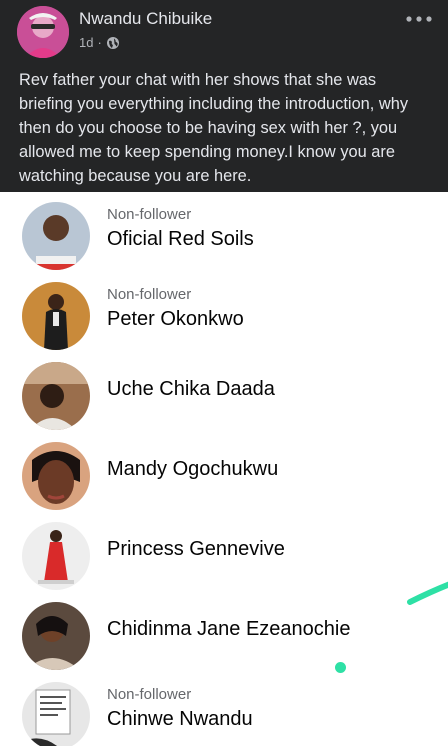  I want to click on list-item: Uche Chika Daada, so click(224, 392).